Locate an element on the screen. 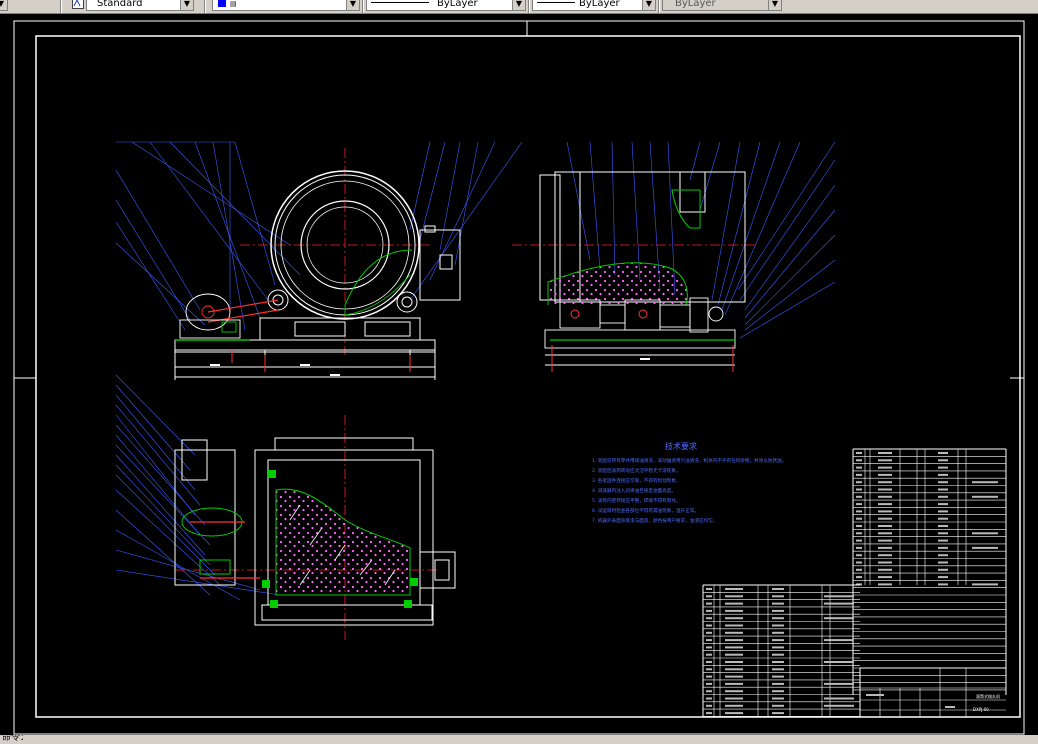 The height and width of the screenshot is (744, 1038). linetype-sample is located at coordinates (400, 2).